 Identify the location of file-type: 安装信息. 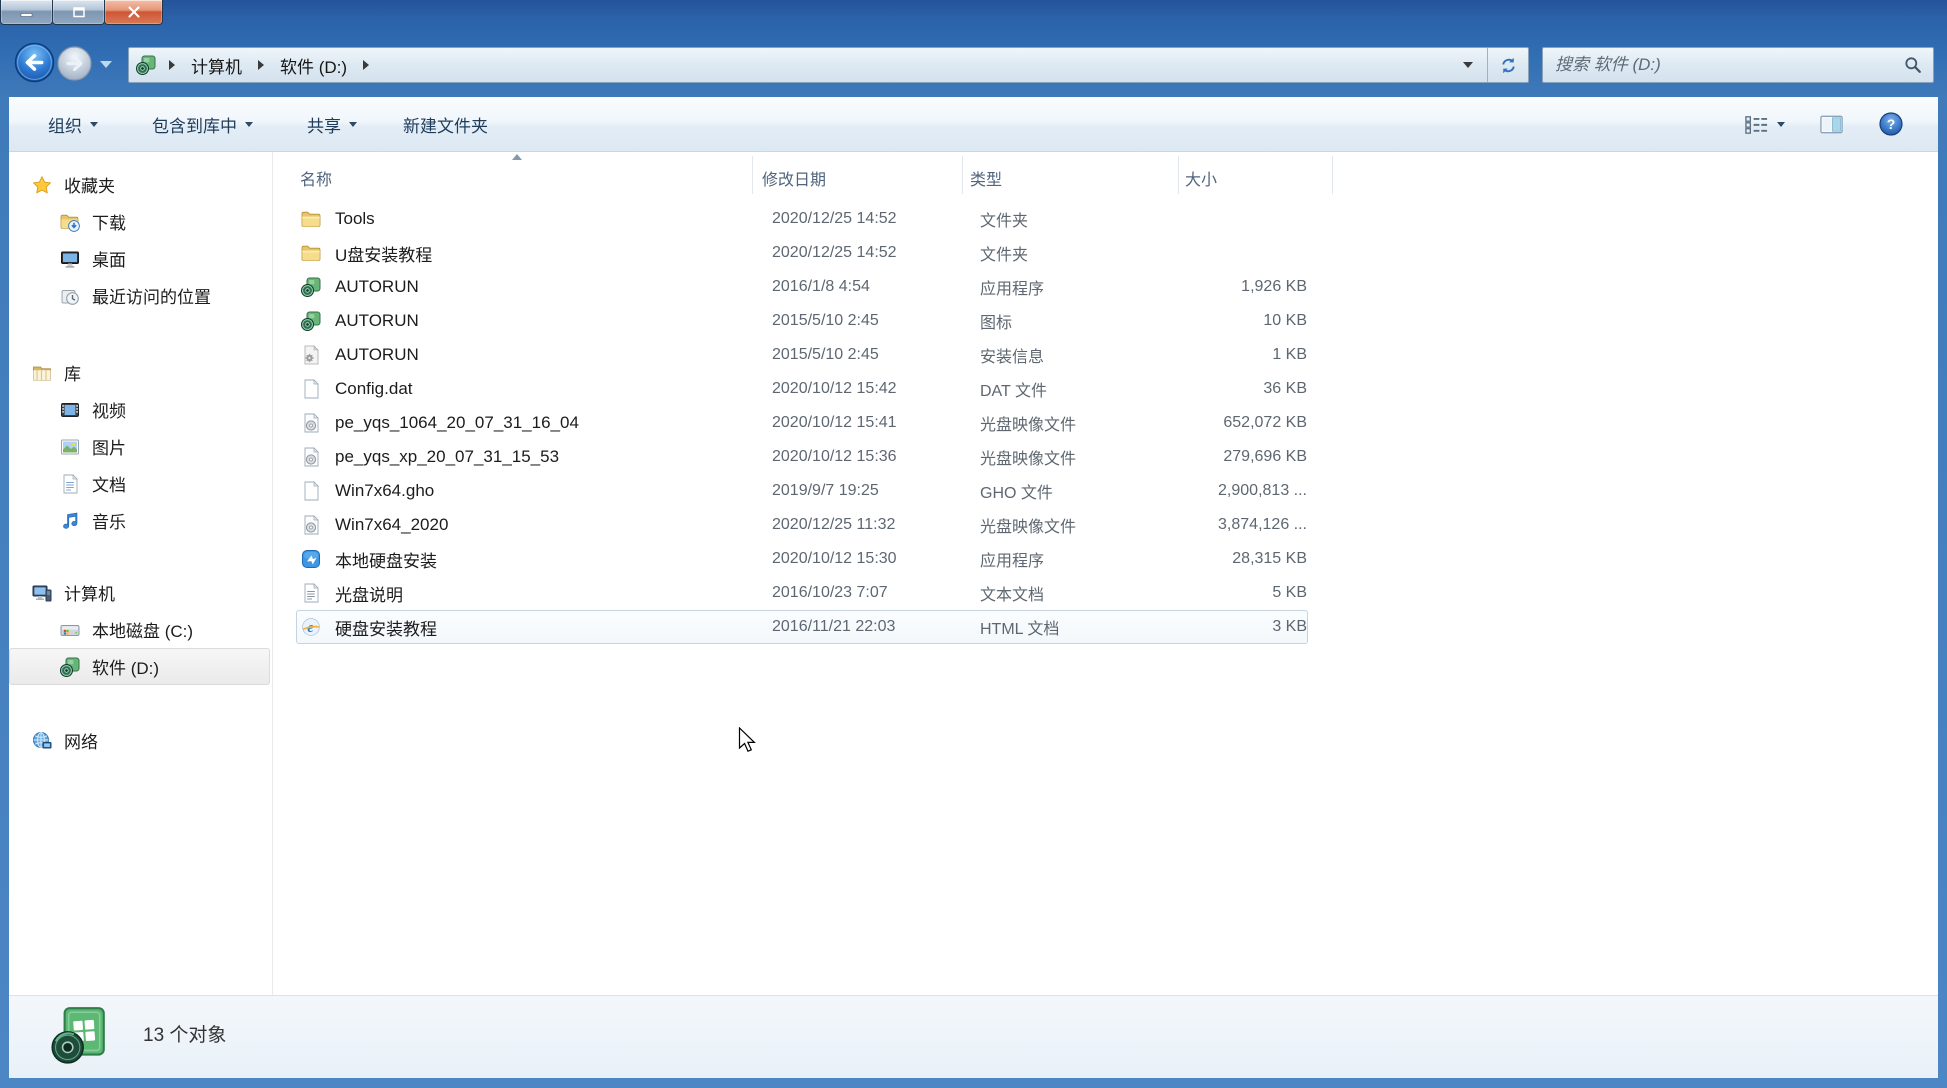
(1012, 357).